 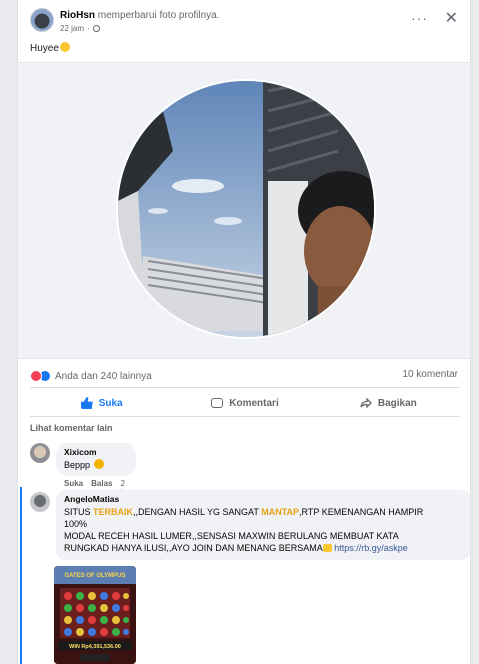 I want to click on comment-text-row: Beppp, so click(x=96, y=465).